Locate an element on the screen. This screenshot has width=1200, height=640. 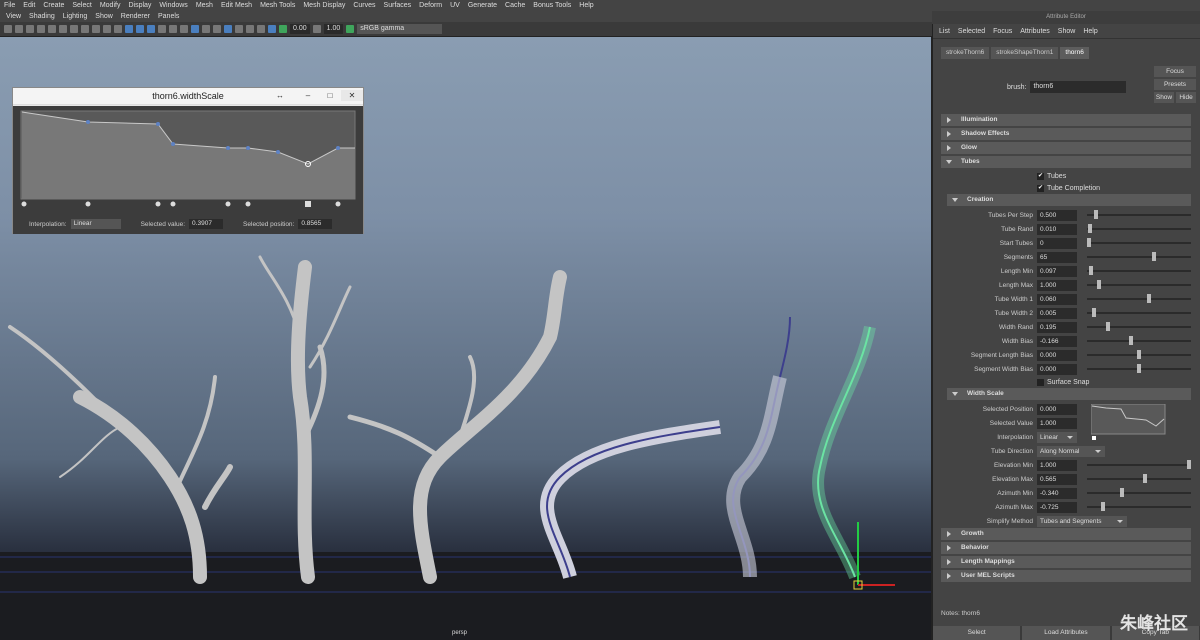
antialias-icon is located at coordinates (217, 29).